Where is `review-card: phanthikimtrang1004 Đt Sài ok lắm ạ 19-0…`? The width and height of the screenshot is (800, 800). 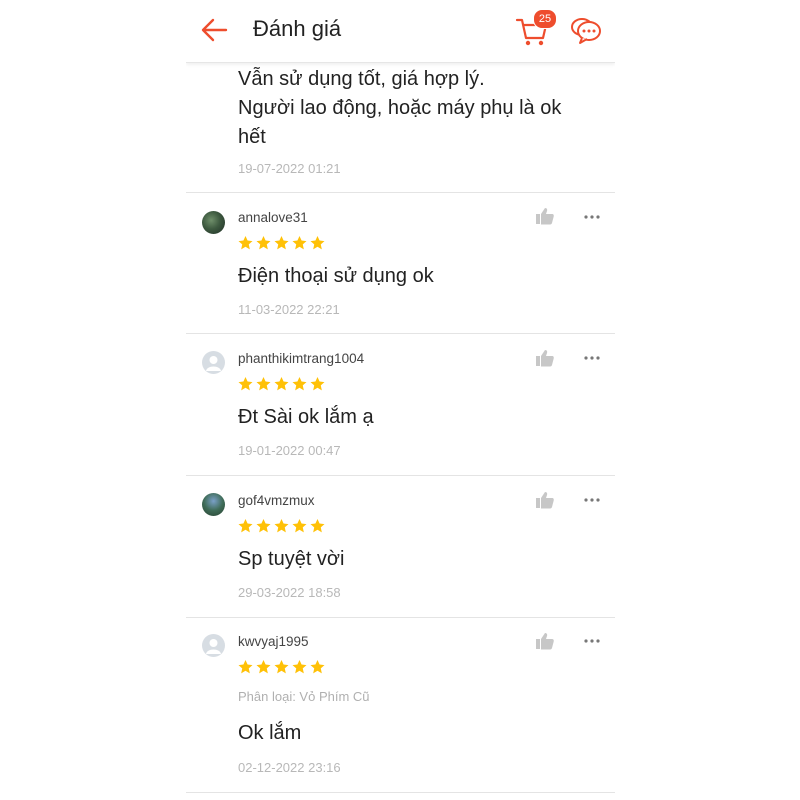 review-card: phanthikimtrang1004 Đt Sài ok lắm ạ 19-0… is located at coordinates (400, 405).